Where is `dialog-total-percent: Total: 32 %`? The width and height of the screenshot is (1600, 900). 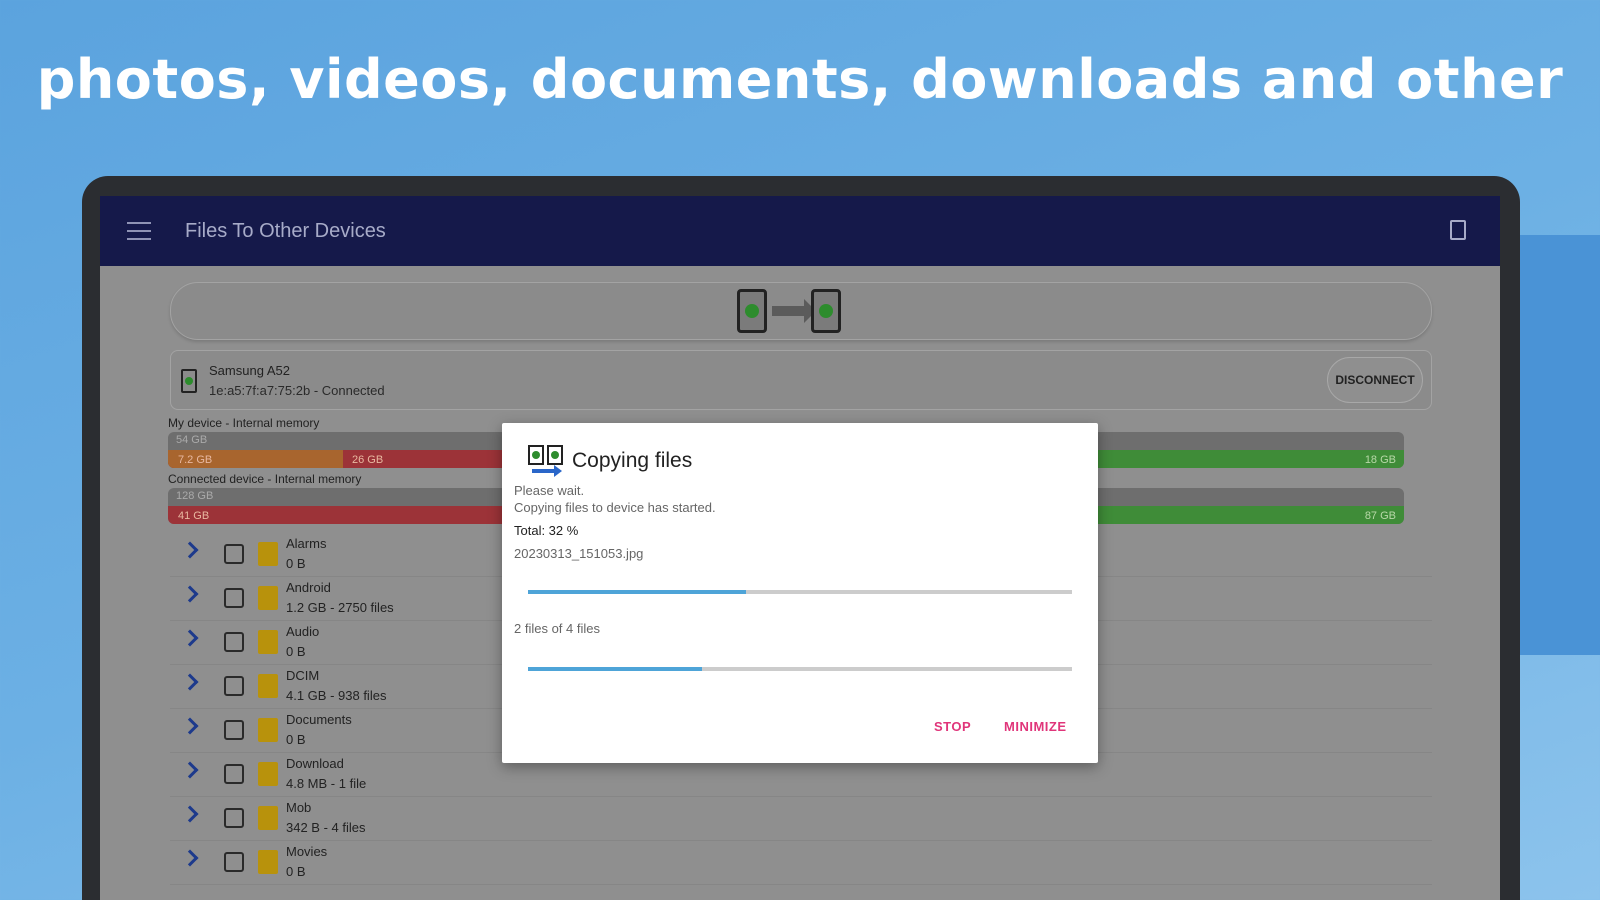
dialog-total-percent: Total: 32 % is located at coordinates (546, 530).